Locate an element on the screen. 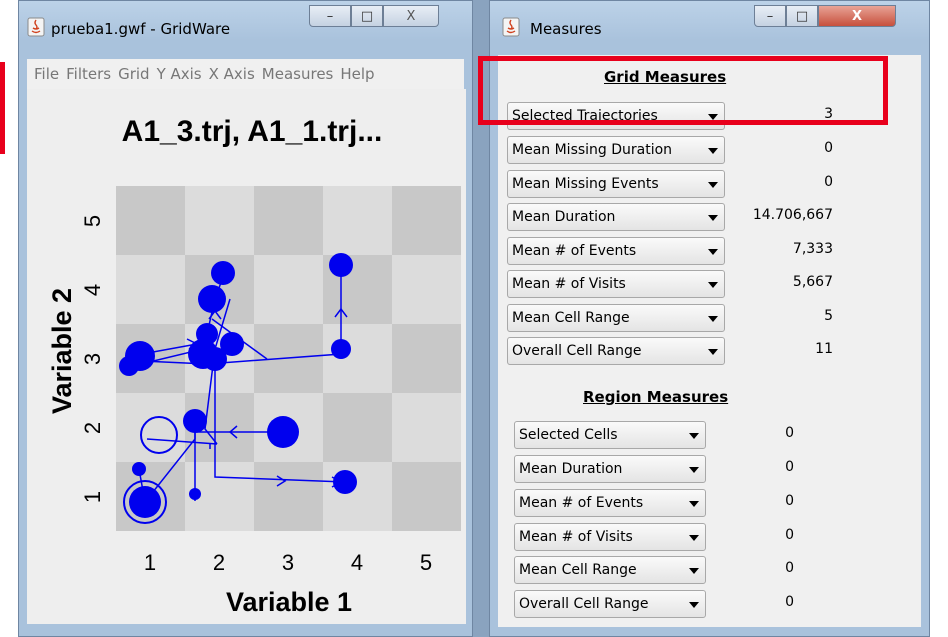 This screenshot has height=637, width=948. measures-window-controls: – □ X is located at coordinates (825, 17).